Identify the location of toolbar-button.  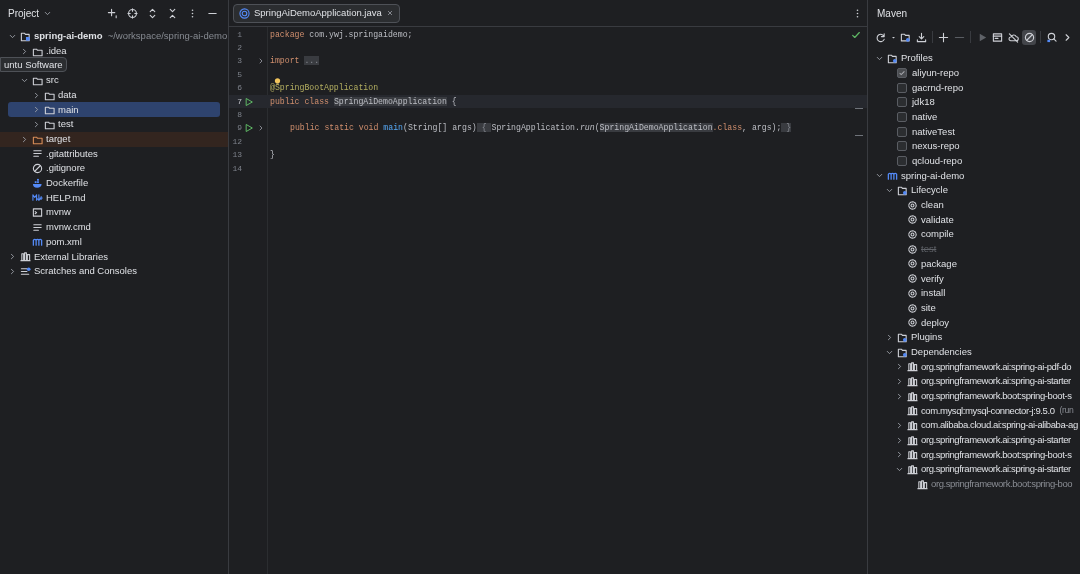
(1029, 37).